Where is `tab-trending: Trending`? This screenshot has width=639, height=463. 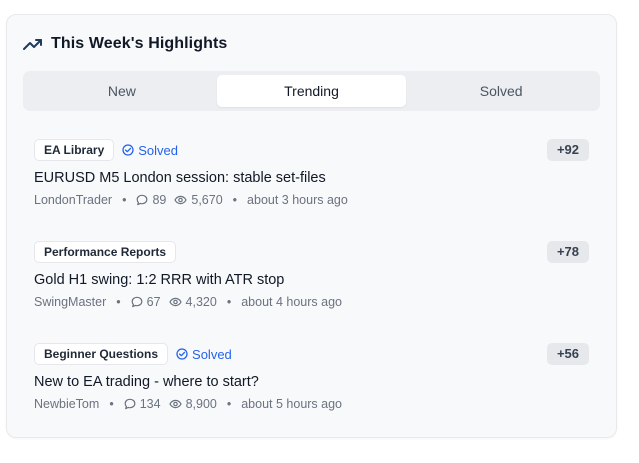
tab-trending: Trending is located at coordinates (311, 91).